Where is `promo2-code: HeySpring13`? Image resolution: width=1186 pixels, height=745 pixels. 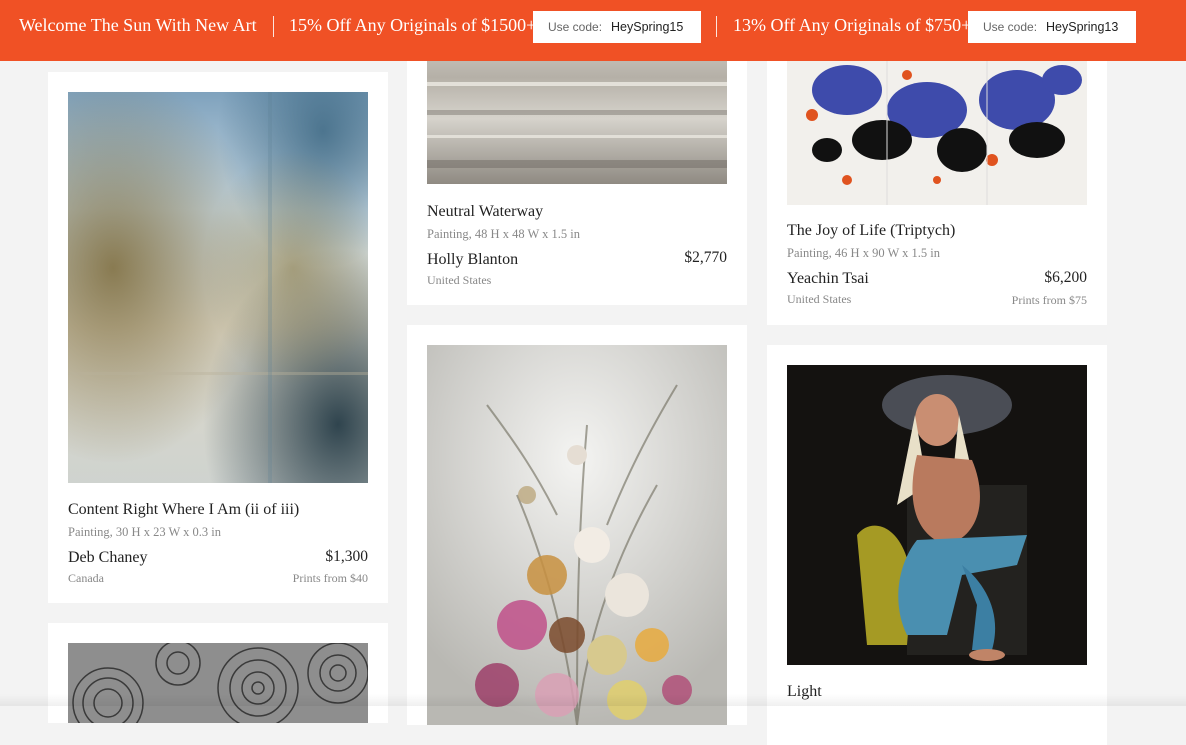 promo2-code: HeySpring13 is located at coordinates (1082, 27).